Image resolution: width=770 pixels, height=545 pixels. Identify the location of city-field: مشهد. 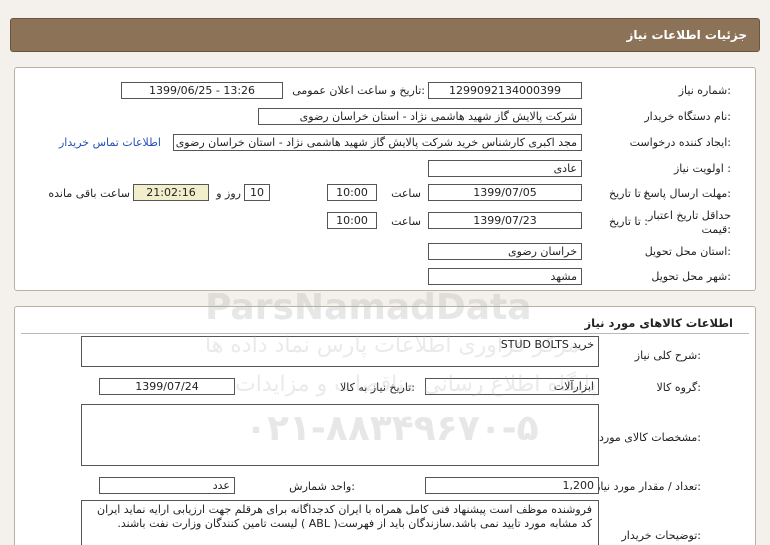
(505, 276).